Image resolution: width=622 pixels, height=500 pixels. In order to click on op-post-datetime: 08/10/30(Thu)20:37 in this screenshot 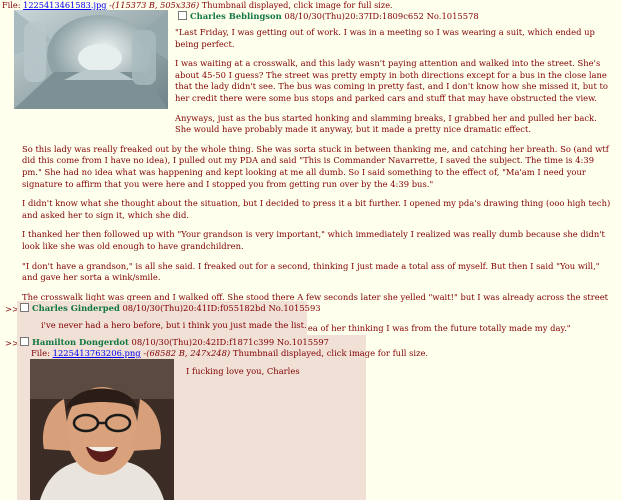, I will do `click(327, 16)`.